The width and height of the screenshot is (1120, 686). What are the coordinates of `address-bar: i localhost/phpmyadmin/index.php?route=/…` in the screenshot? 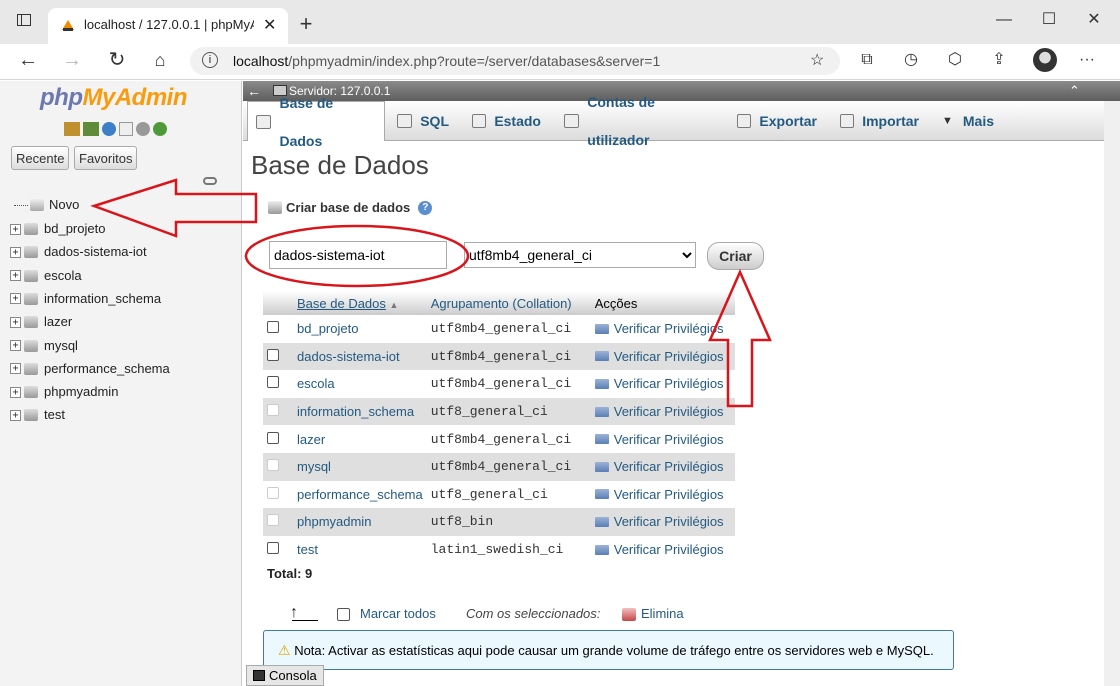 It's located at (515, 61).